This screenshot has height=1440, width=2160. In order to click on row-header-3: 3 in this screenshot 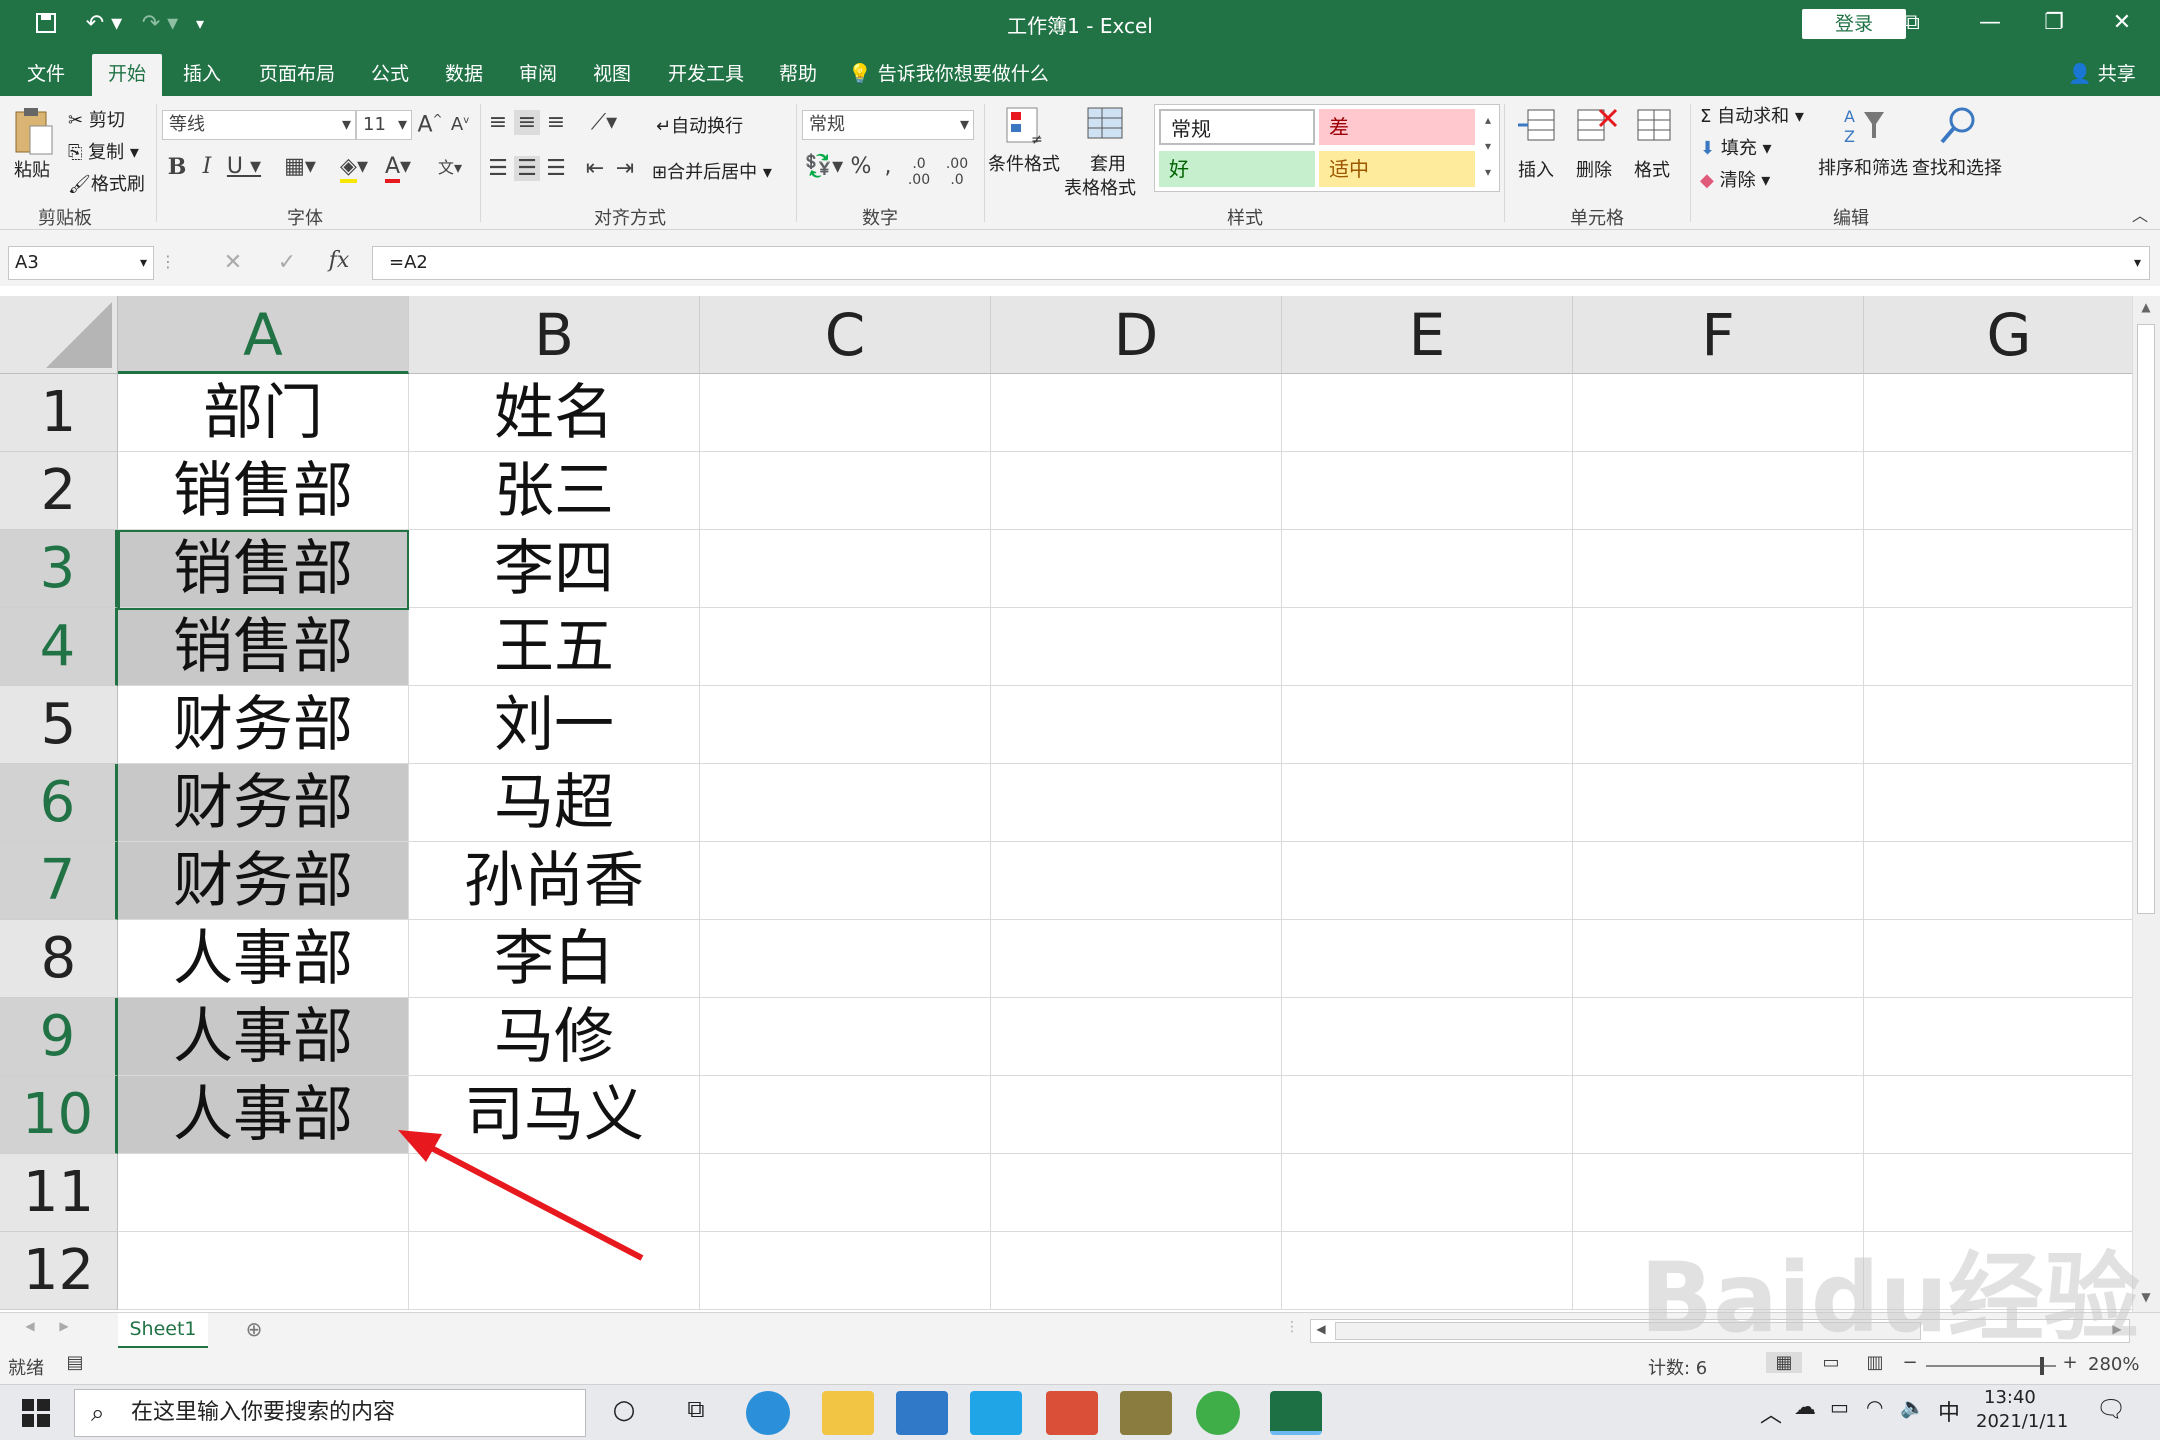, I will do `click(59, 569)`.